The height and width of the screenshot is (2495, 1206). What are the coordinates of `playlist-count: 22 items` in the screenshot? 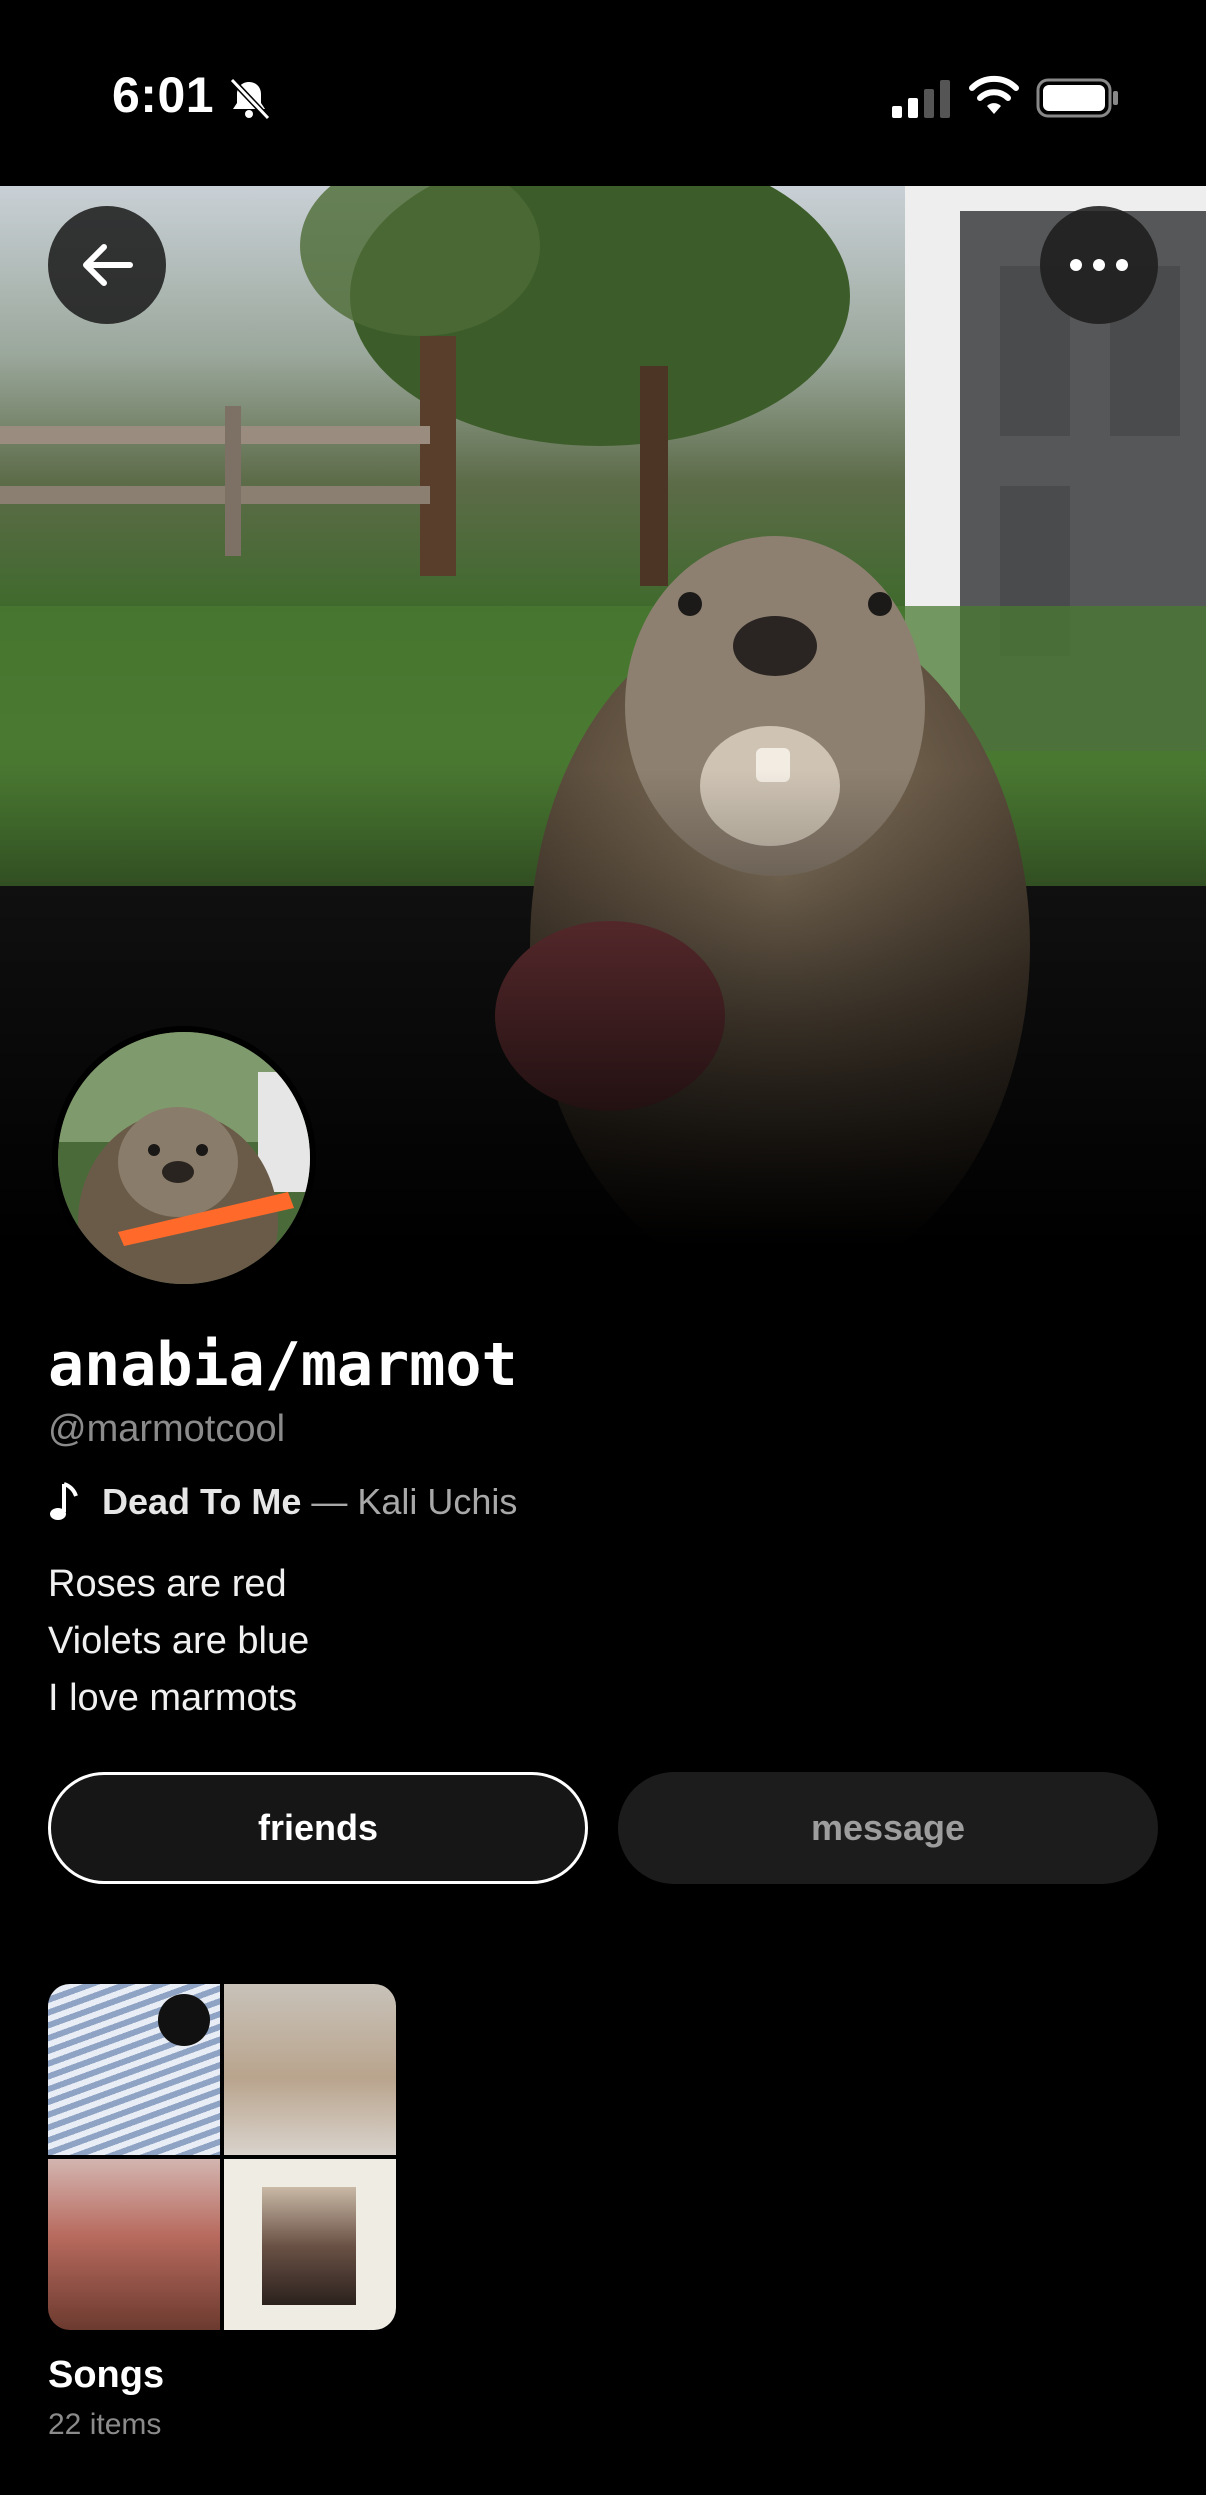 It's located at (105, 2424).